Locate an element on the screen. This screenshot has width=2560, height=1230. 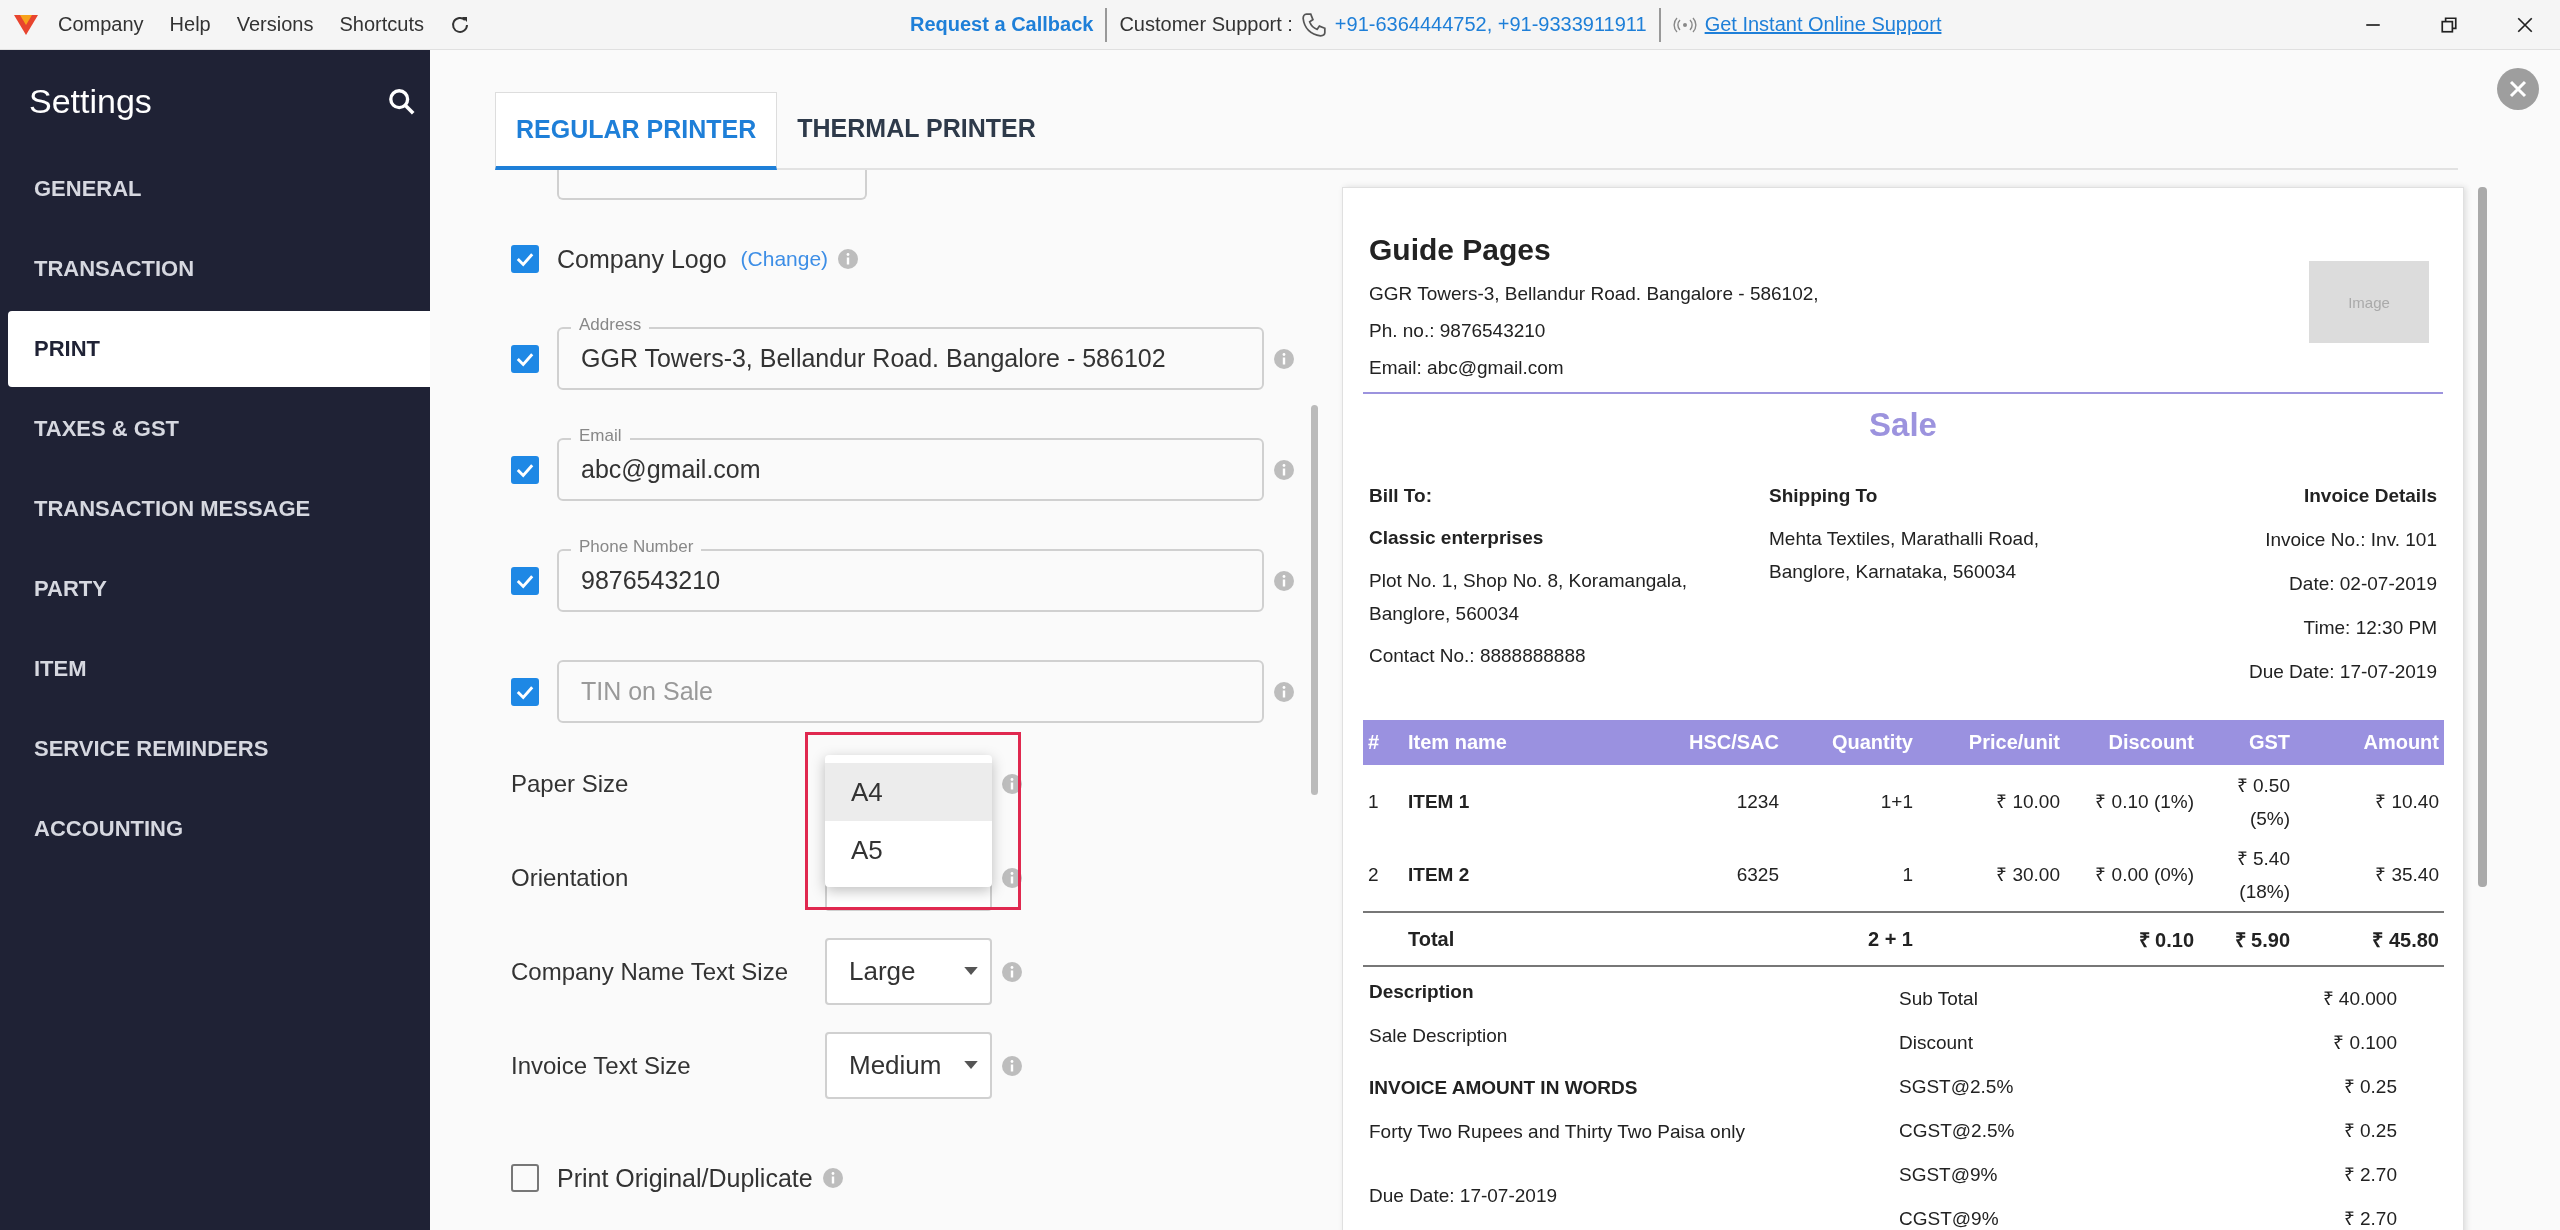
column-header: Amount is located at coordinates (2369, 742).